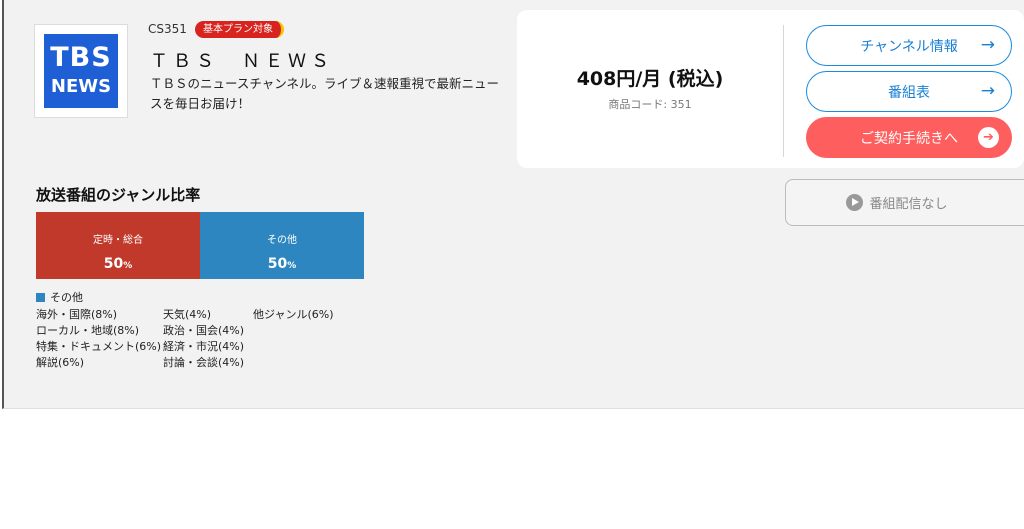 The image size is (1024, 529). I want to click on arrow-right-circle-icon: ➔, so click(988, 137).